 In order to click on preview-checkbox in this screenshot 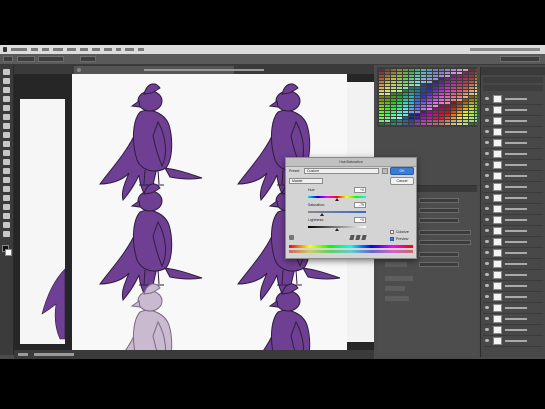, I will do `click(392, 239)`.